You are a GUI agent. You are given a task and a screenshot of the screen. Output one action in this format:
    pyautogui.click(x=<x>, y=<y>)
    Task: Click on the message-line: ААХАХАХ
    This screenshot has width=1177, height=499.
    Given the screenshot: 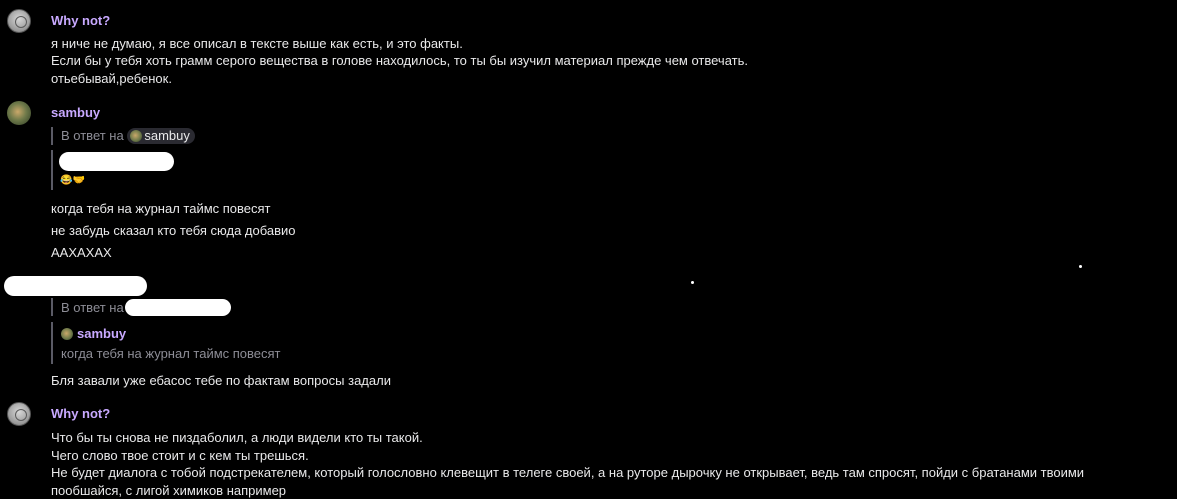 What is the action you would take?
    pyautogui.click(x=81, y=252)
    